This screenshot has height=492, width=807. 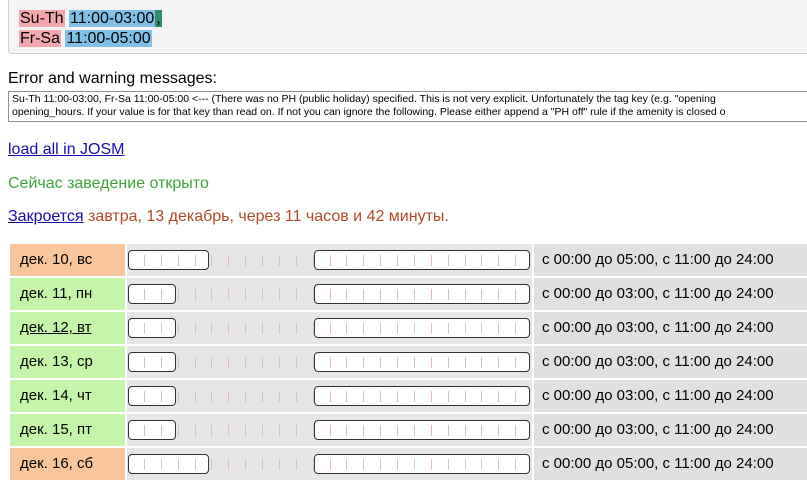 I want to click on load-josm-link: load all in JOSM, so click(x=66, y=150).